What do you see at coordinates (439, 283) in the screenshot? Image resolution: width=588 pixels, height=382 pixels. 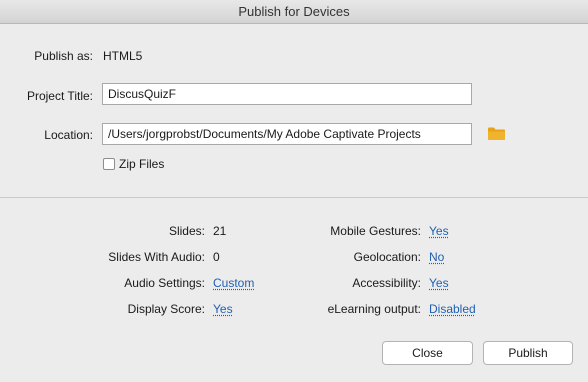 I see `accessibility-link: Yes` at bounding box center [439, 283].